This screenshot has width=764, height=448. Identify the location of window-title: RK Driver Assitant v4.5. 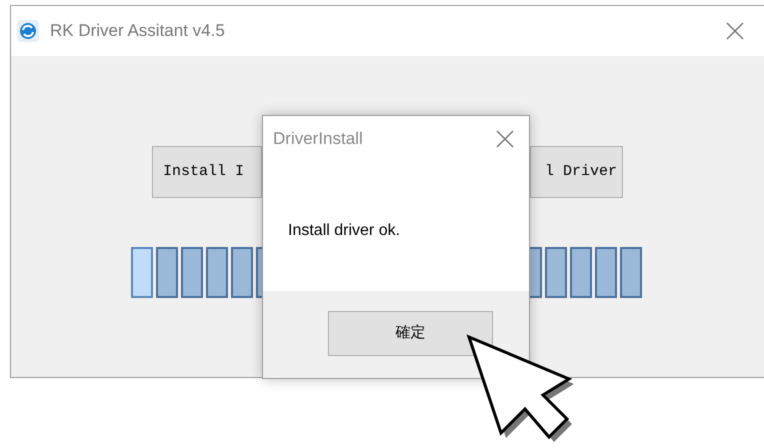
(137, 31).